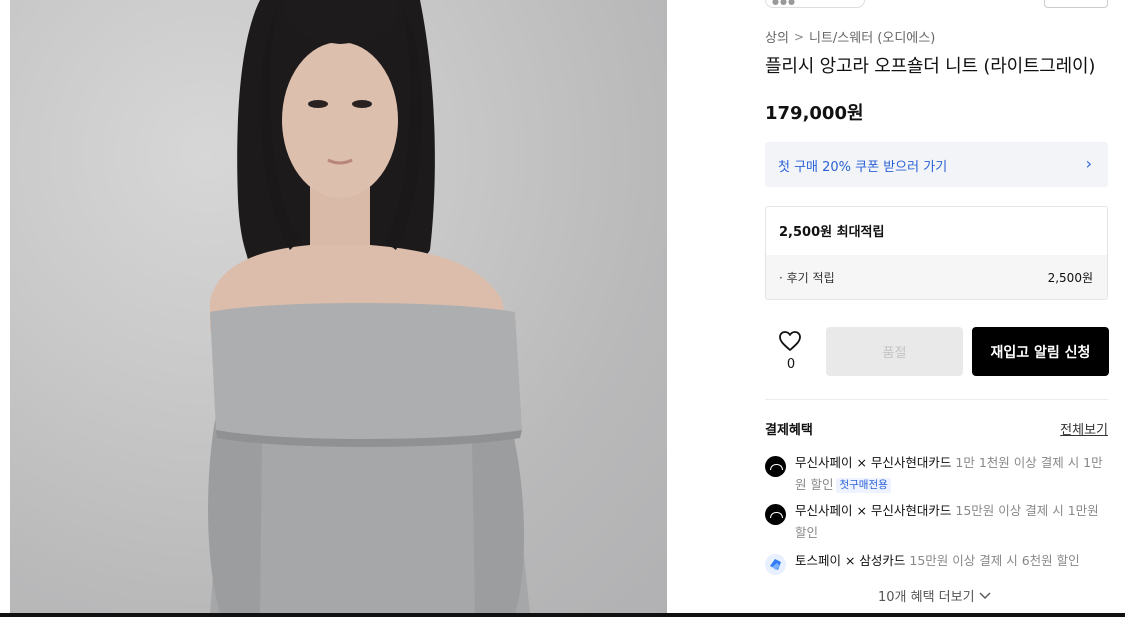 This screenshot has width=1125, height=617. What do you see at coordinates (985, 595) in the screenshot?
I see `chevron-down-icon` at bounding box center [985, 595].